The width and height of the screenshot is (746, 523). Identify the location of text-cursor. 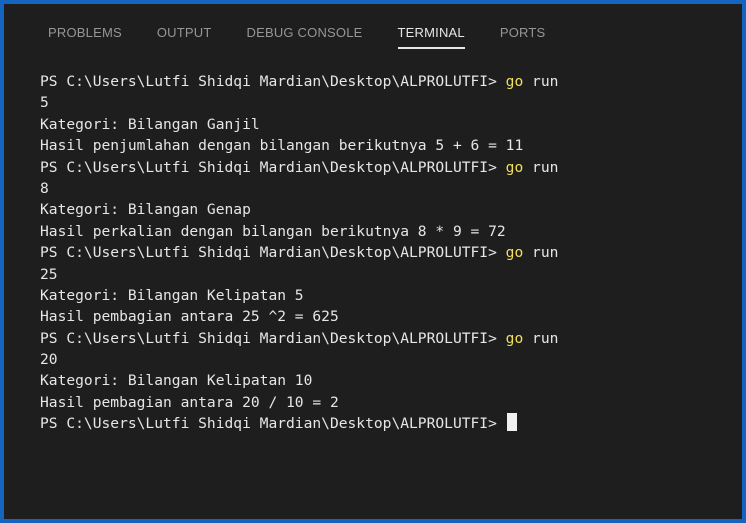
(511, 422).